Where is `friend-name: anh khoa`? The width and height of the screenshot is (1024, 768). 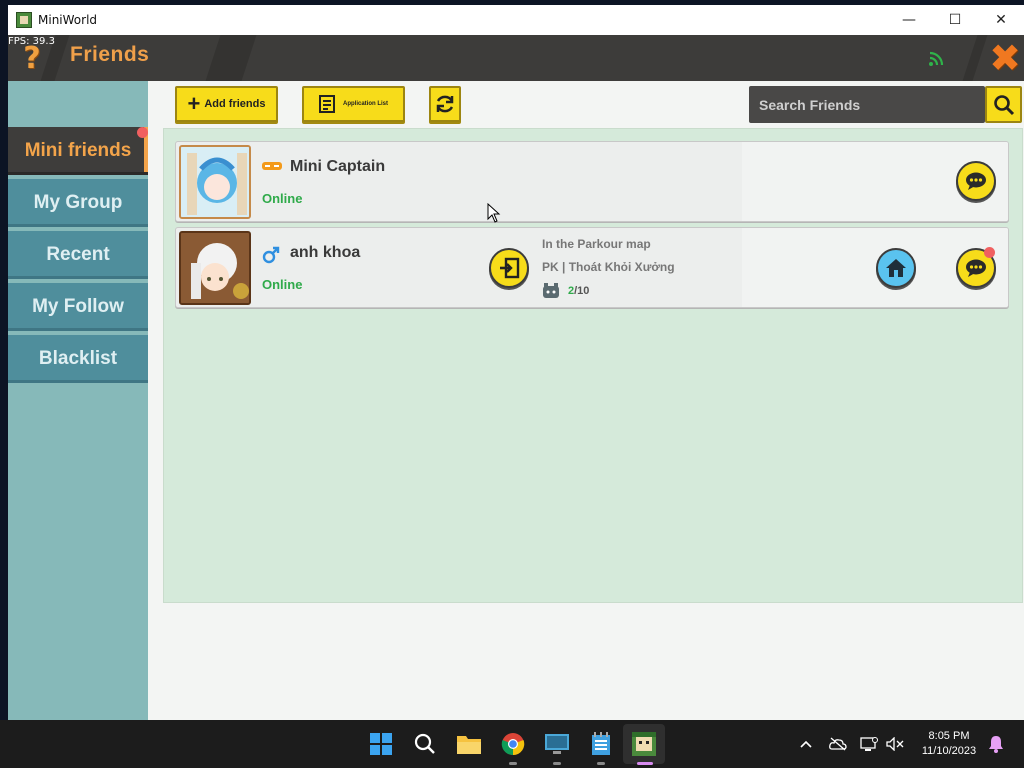
friend-name: anh khoa is located at coordinates (325, 252).